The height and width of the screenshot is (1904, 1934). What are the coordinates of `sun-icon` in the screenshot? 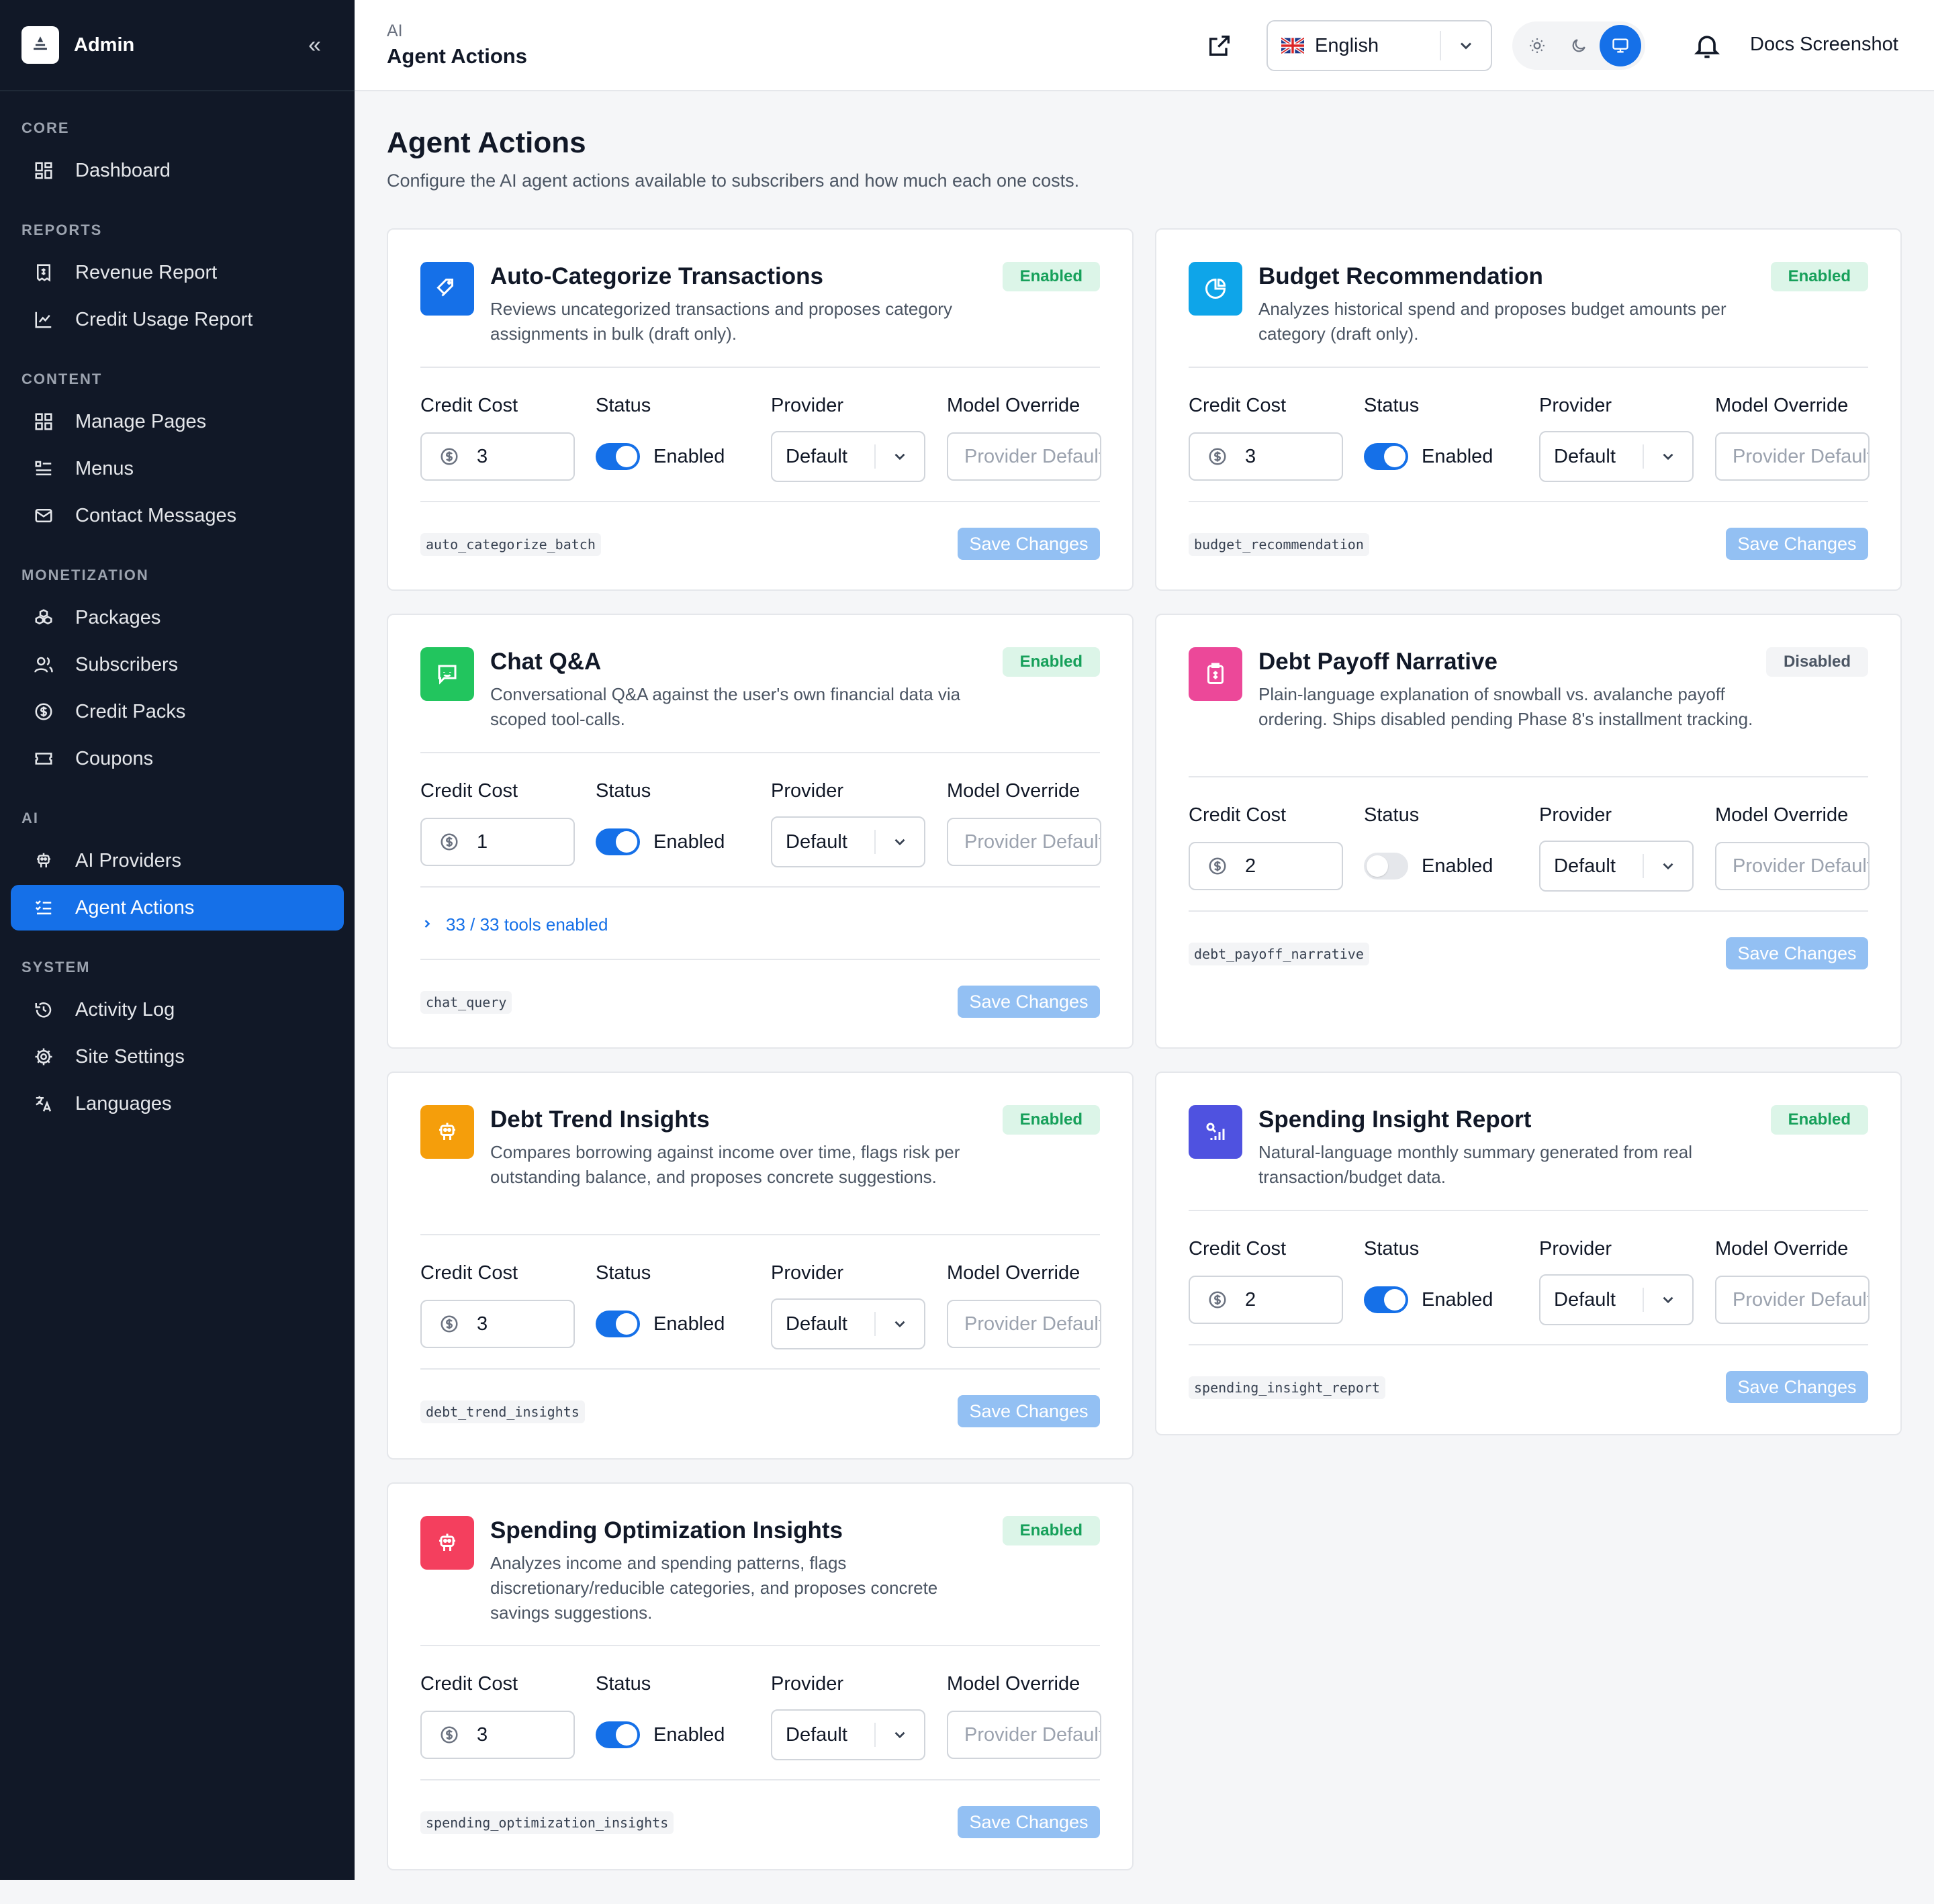 It's located at (1537, 45).